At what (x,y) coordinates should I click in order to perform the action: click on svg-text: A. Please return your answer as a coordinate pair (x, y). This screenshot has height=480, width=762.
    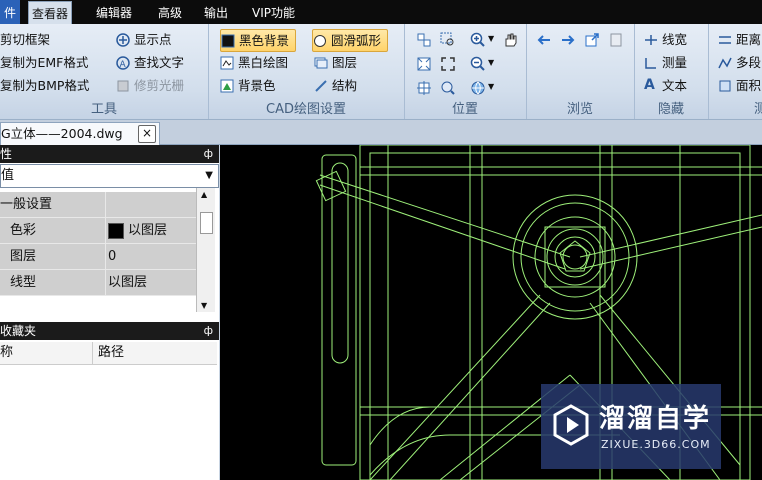
    Looking at the image, I should click on (123, 65).